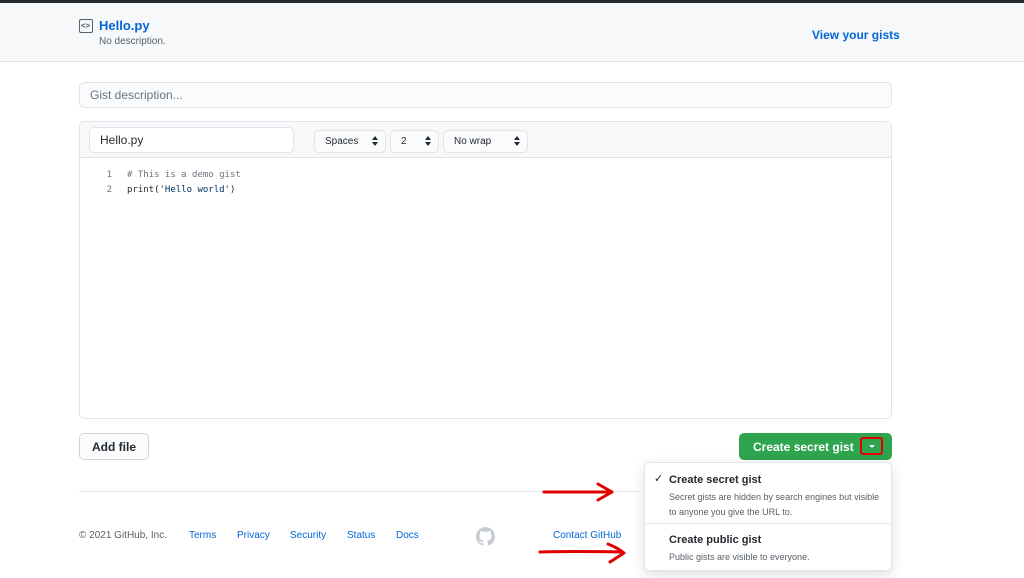 The image size is (1024, 578). What do you see at coordinates (123, 535) in the screenshot?
I see `footer-copyright: © 2021 GitHub, Inc.` at bounding box center [123, 535].